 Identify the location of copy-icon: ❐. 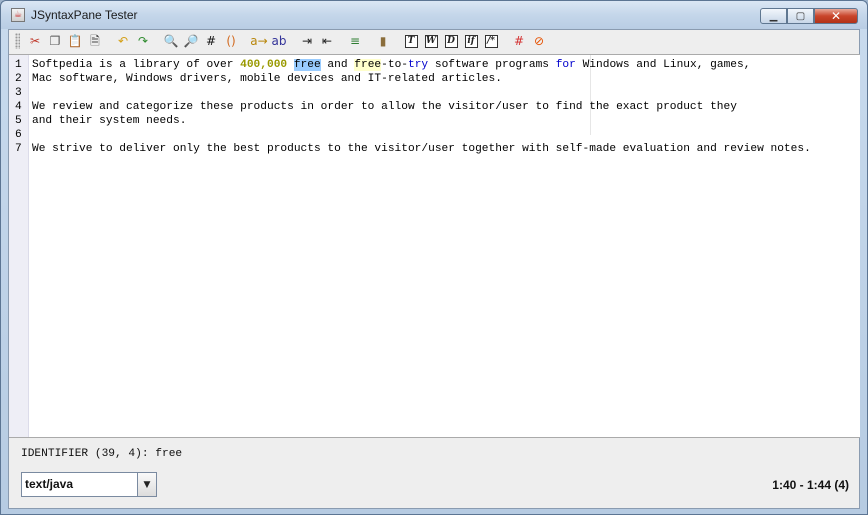
(55, 41).